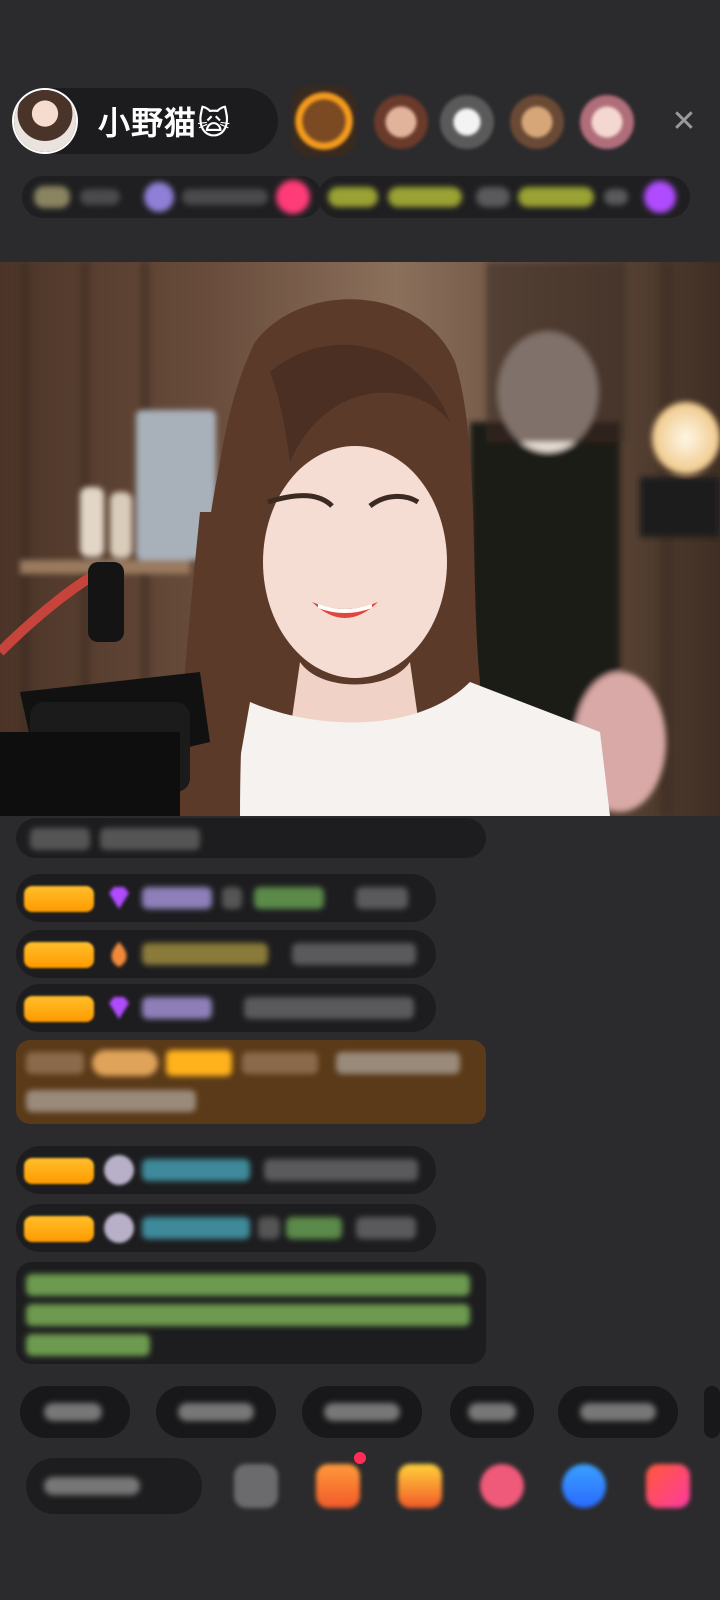  I want to click on host-avatar, so click(45, 121).